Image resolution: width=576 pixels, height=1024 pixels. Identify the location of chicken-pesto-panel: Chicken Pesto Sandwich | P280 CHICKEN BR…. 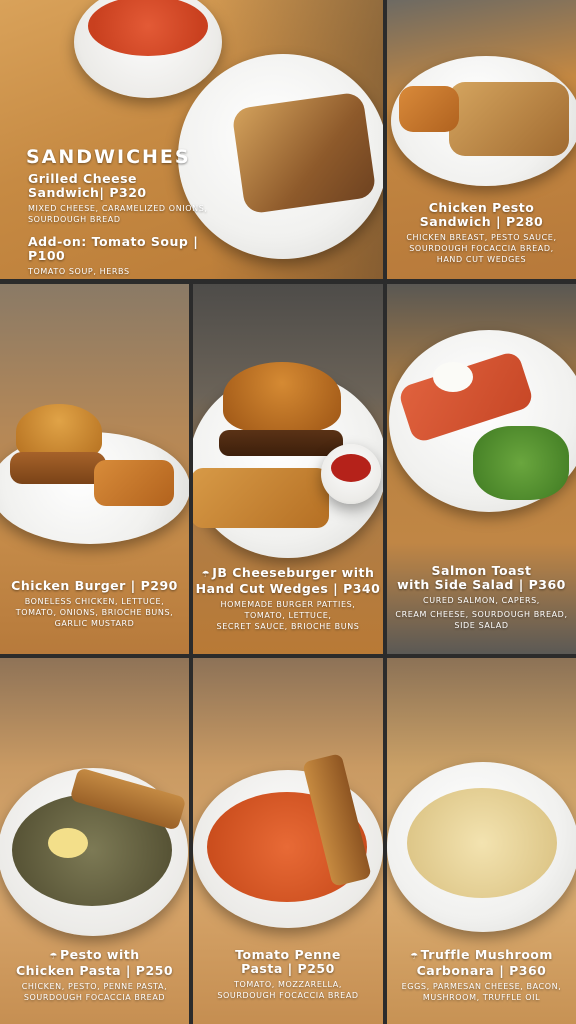
(481, 139).